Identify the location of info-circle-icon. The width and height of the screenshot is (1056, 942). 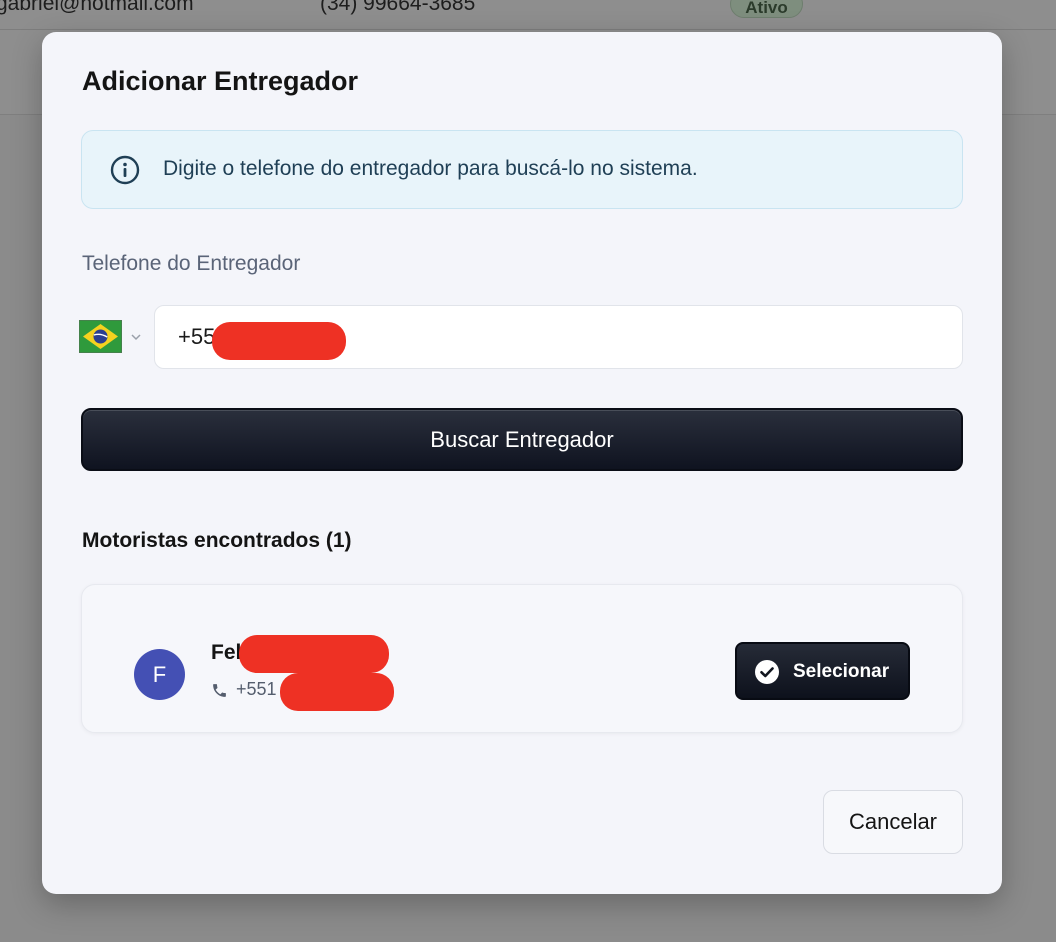
(125, 170).